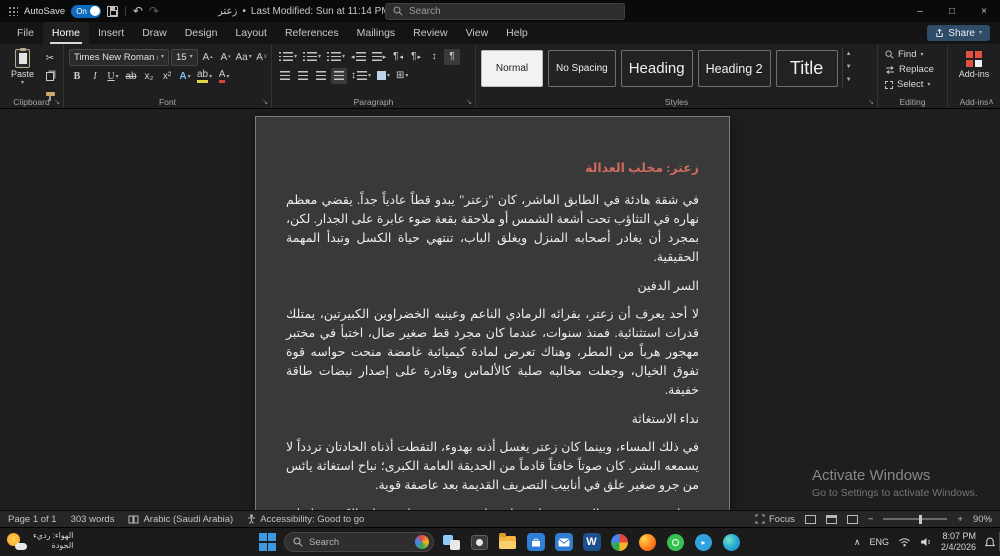  Describe the element at coordinates (416, 57) in the screenshot. I see `ltr-text-direction-button: ¶ ▸` at that location.